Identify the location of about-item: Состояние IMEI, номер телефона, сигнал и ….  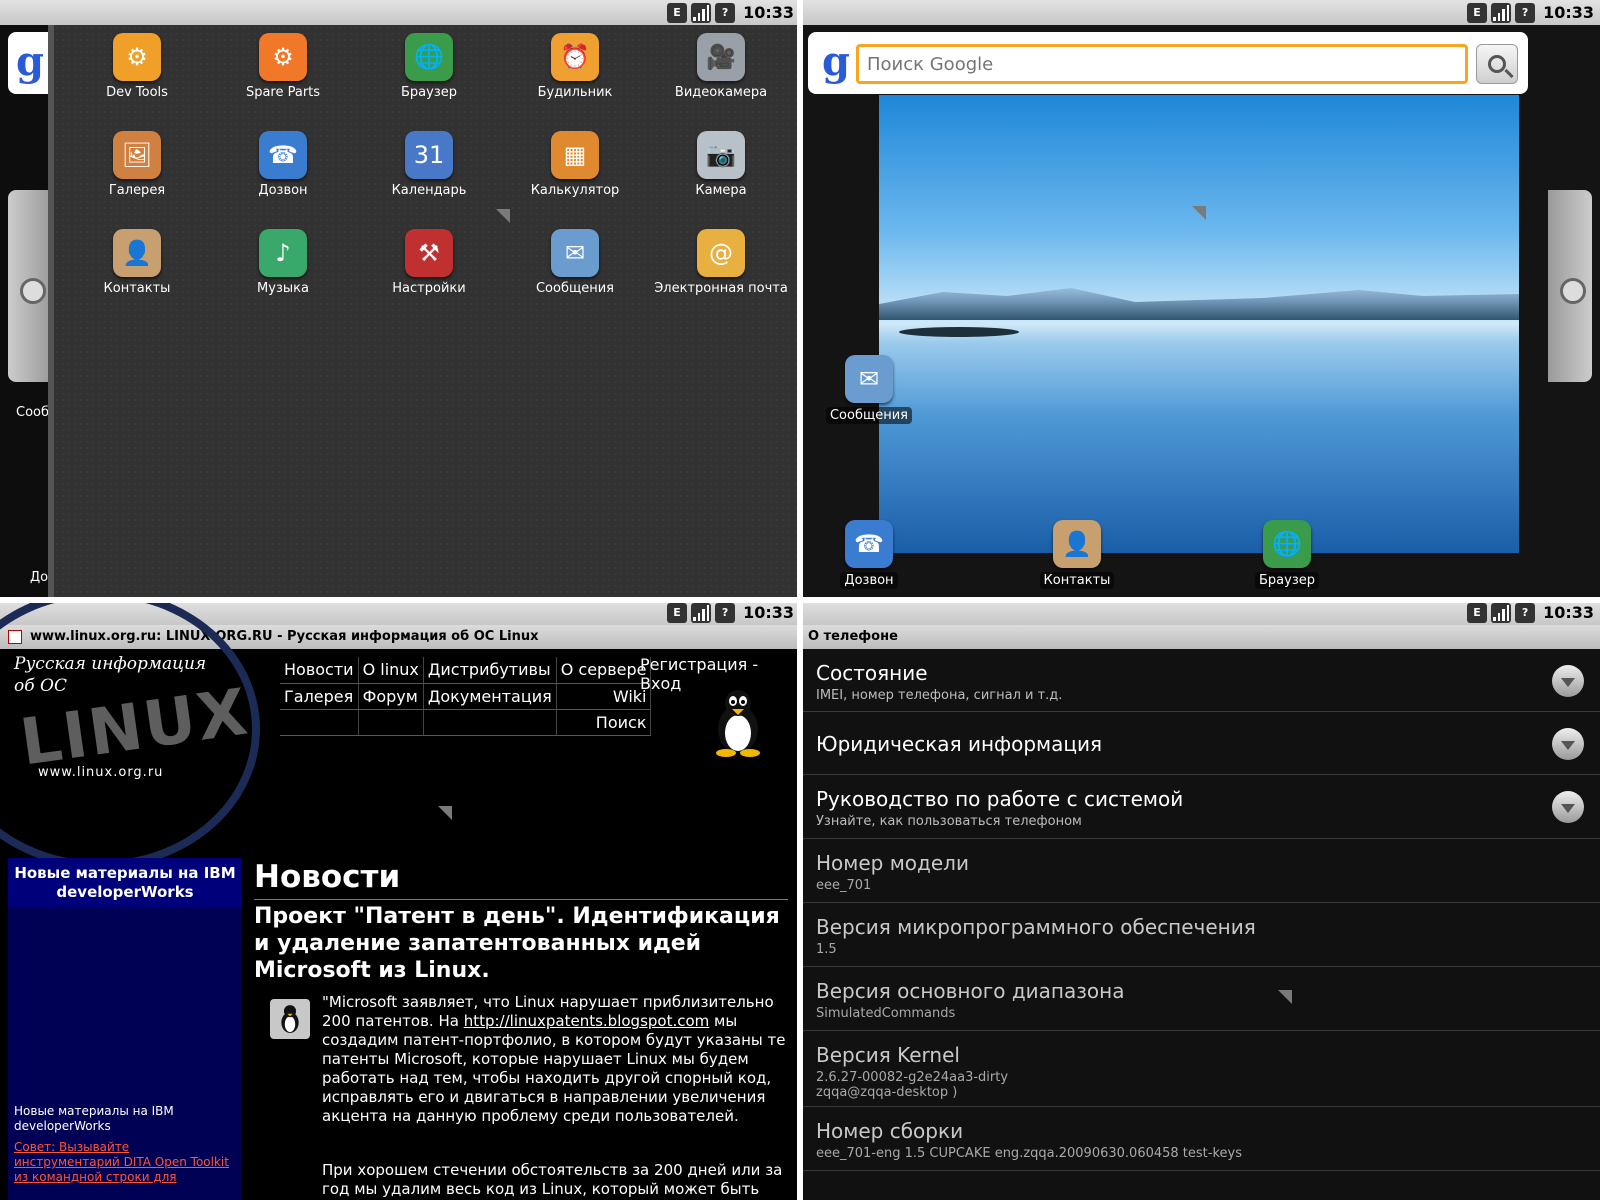
(1200, 680).